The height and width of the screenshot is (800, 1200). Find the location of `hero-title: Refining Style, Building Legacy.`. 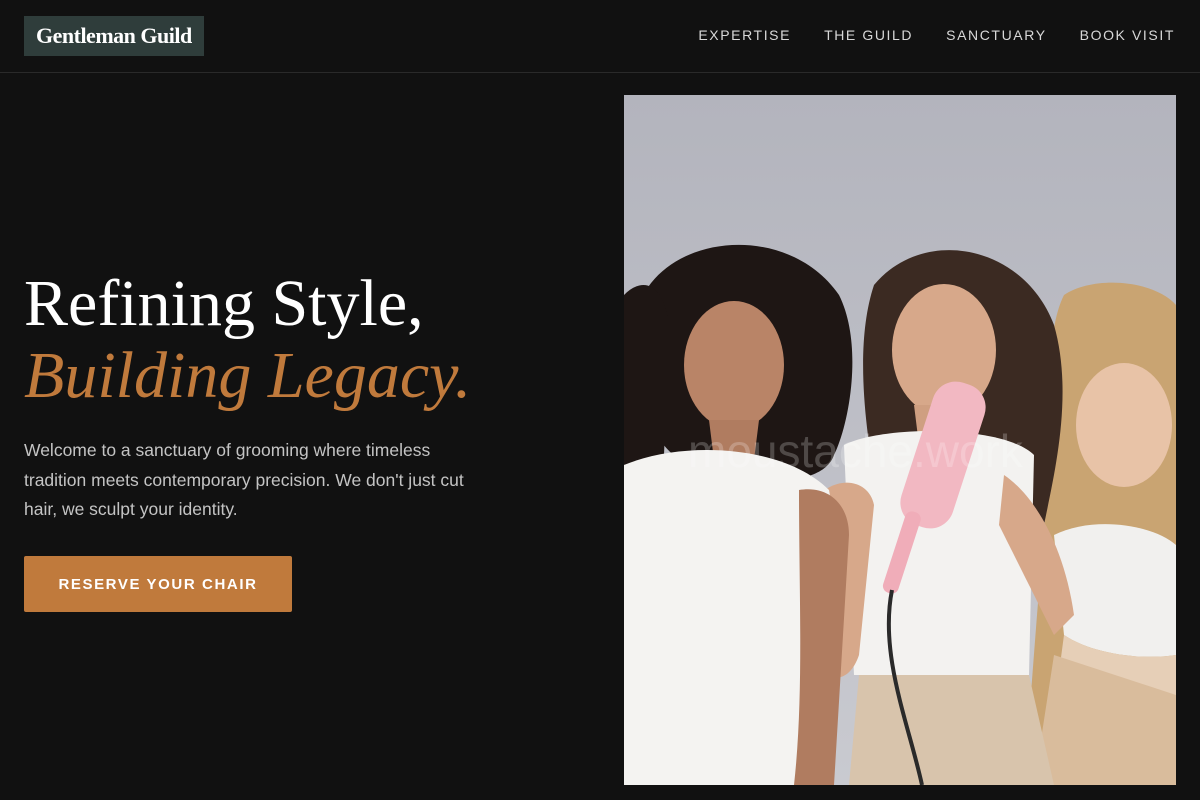

hero-title: Refining Style, Building Legacy. is located at coordinates (247, 340).